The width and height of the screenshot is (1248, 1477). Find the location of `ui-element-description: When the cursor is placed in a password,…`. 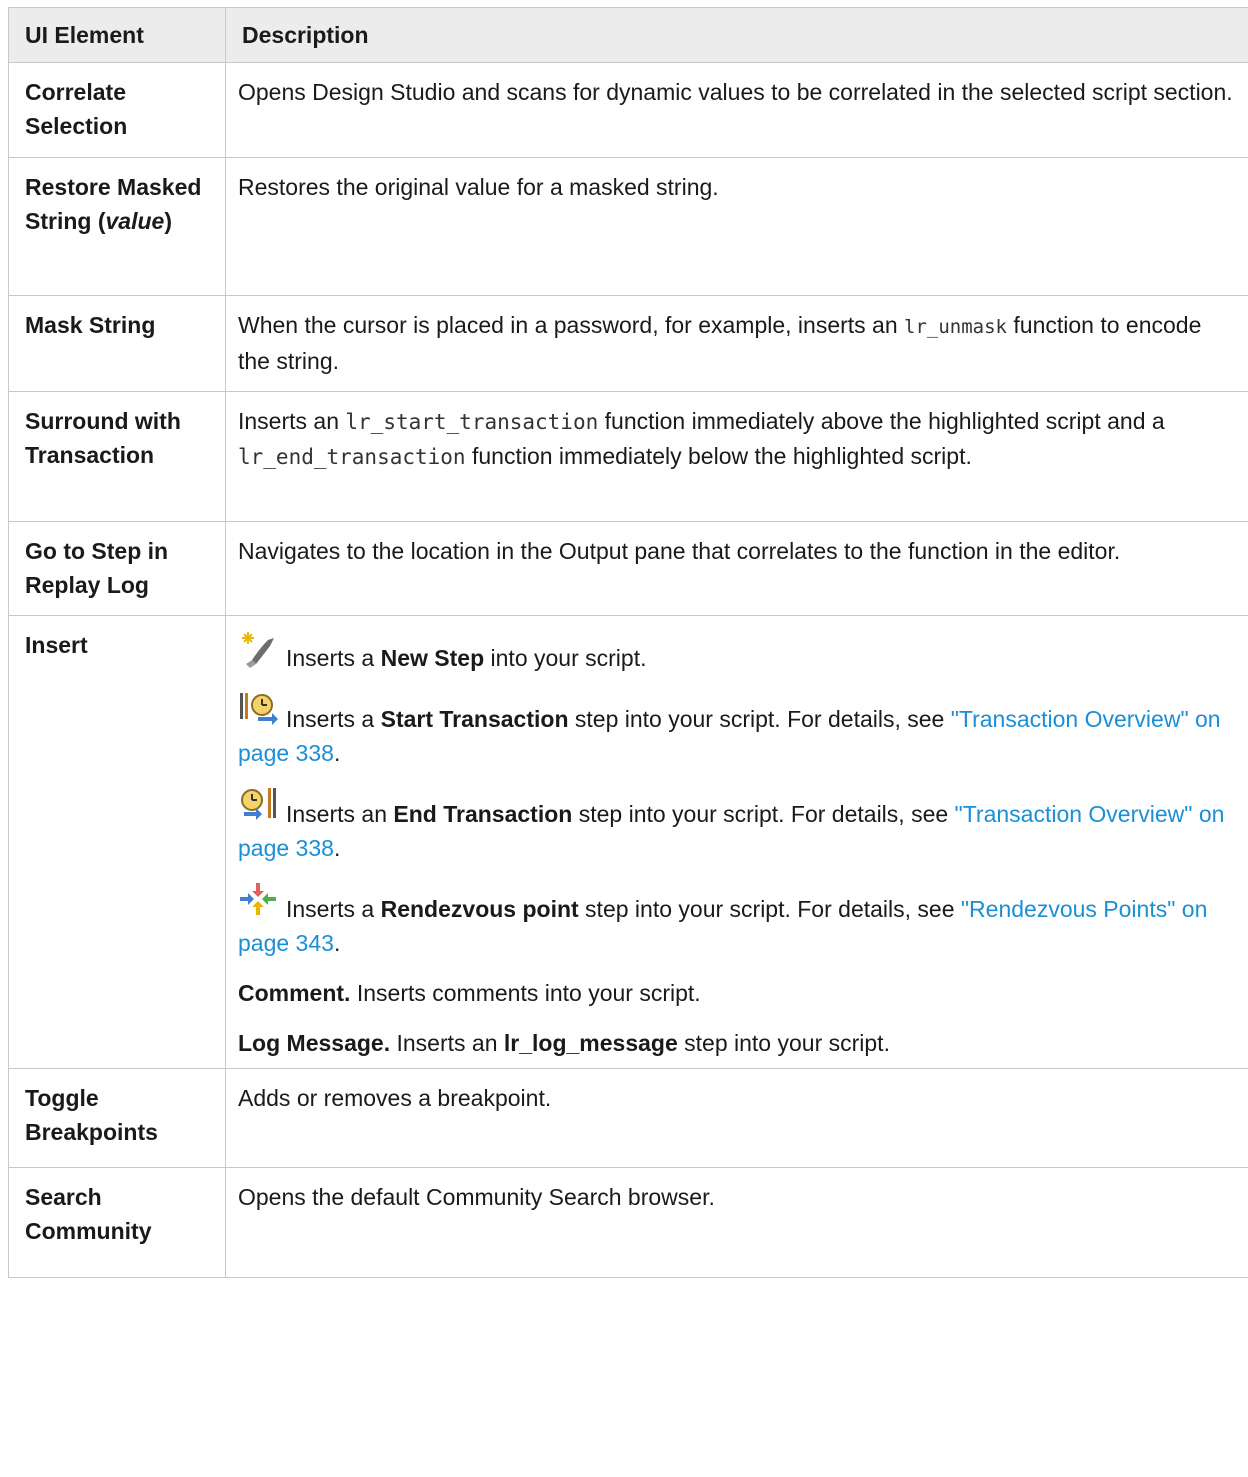

ui-element-description: When the cursor is placed in a password,… is located at coordinates (736, 343).